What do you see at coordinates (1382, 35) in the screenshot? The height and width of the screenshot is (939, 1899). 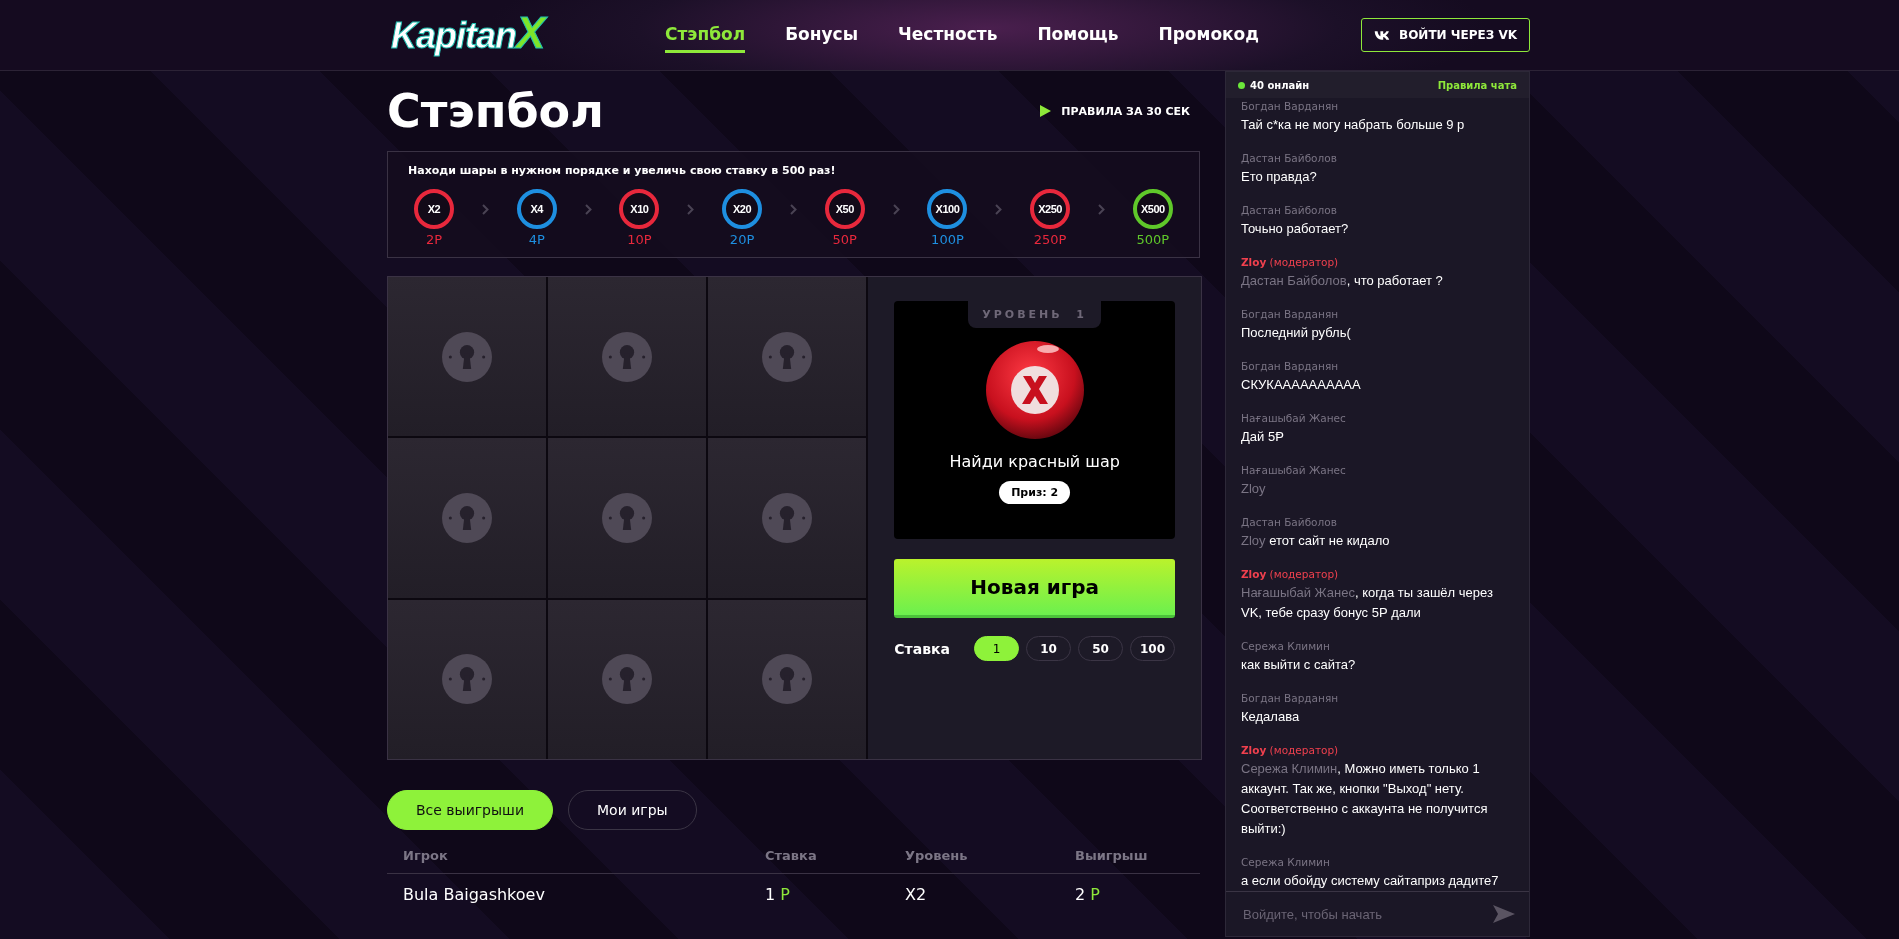 I see `vk-icon` at bounding box center [1382, 35].